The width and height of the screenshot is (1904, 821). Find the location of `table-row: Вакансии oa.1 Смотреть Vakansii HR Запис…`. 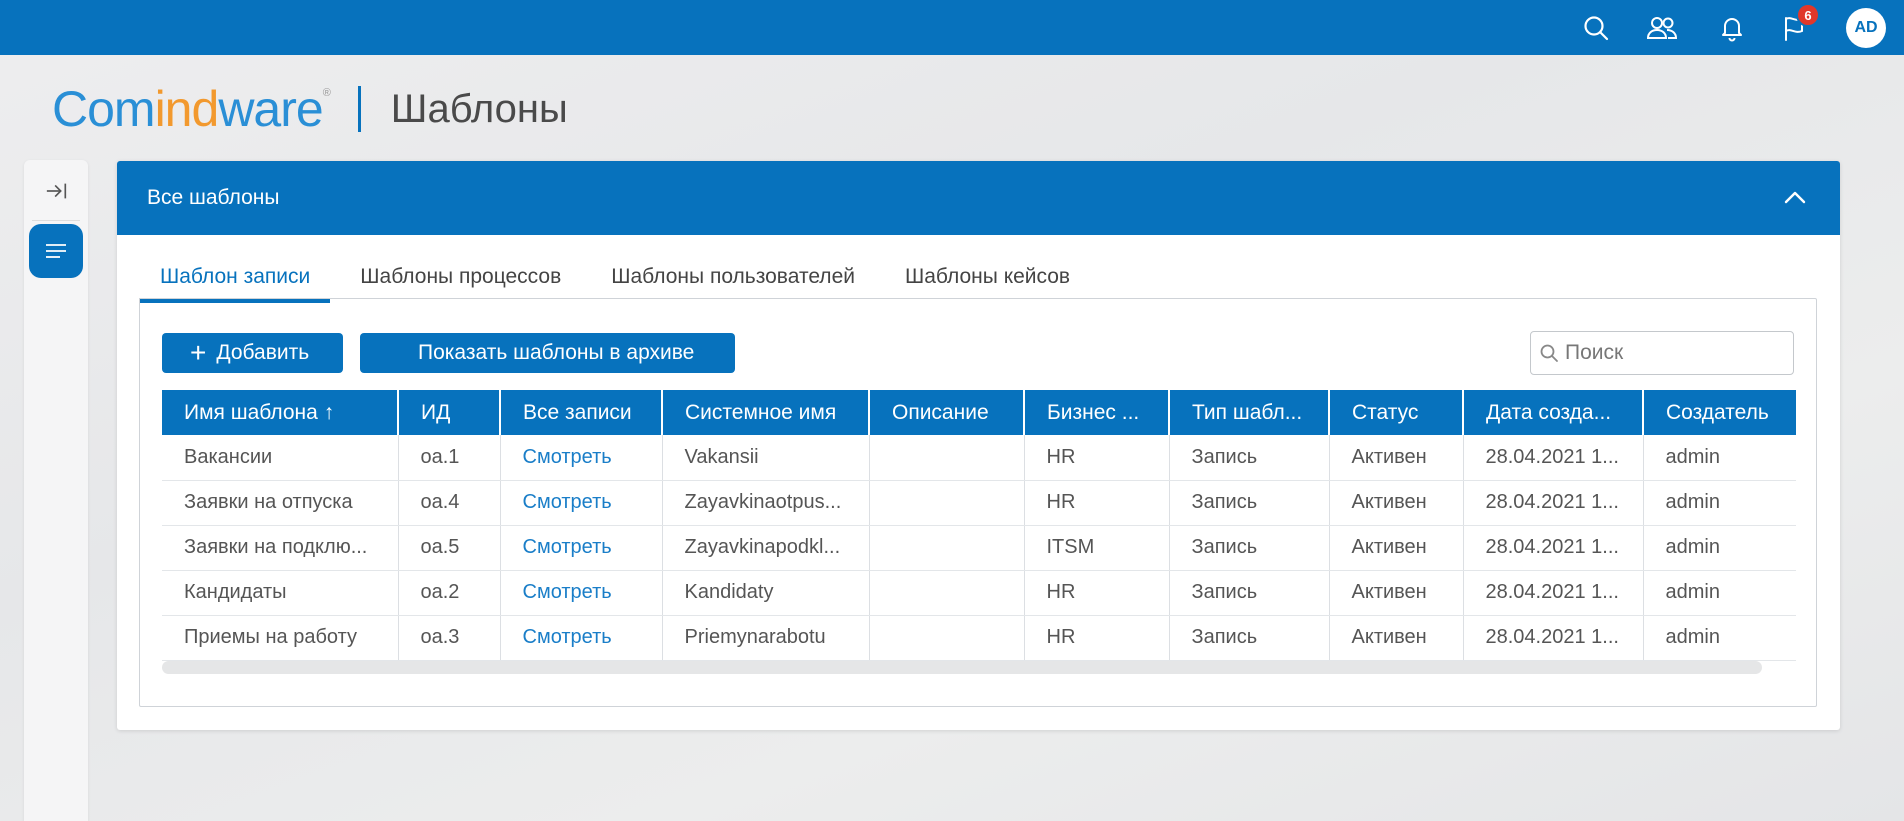

table-row: Вакансии oa.1 Смотреть Vakansii HR Запис… is located at coordinates (979, 458).